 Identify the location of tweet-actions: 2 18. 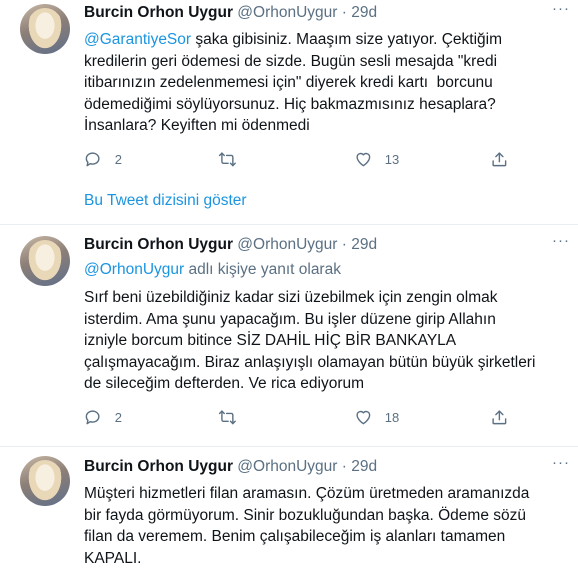
(304, 418).